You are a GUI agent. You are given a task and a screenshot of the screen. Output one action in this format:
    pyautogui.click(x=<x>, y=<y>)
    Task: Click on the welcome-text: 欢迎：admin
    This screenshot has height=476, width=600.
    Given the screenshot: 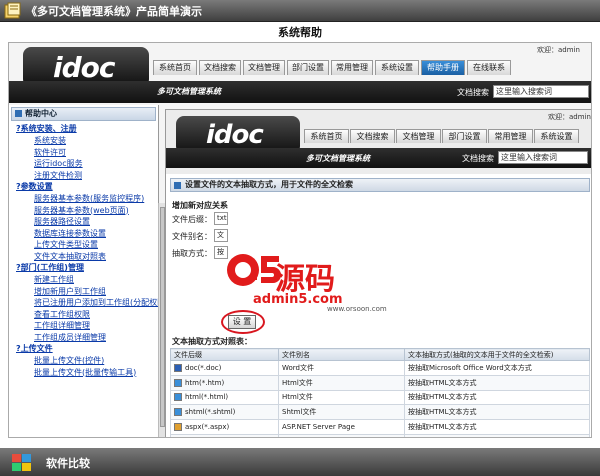 What is the action you would take?
    pyautogui.click(x=558, y=50)
    